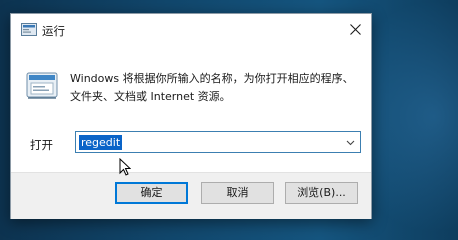 The image size is (458, 240). Describe the element at coordinates (125, 167) in the screenshot. I see `mouse-cursor-icon` at that location.